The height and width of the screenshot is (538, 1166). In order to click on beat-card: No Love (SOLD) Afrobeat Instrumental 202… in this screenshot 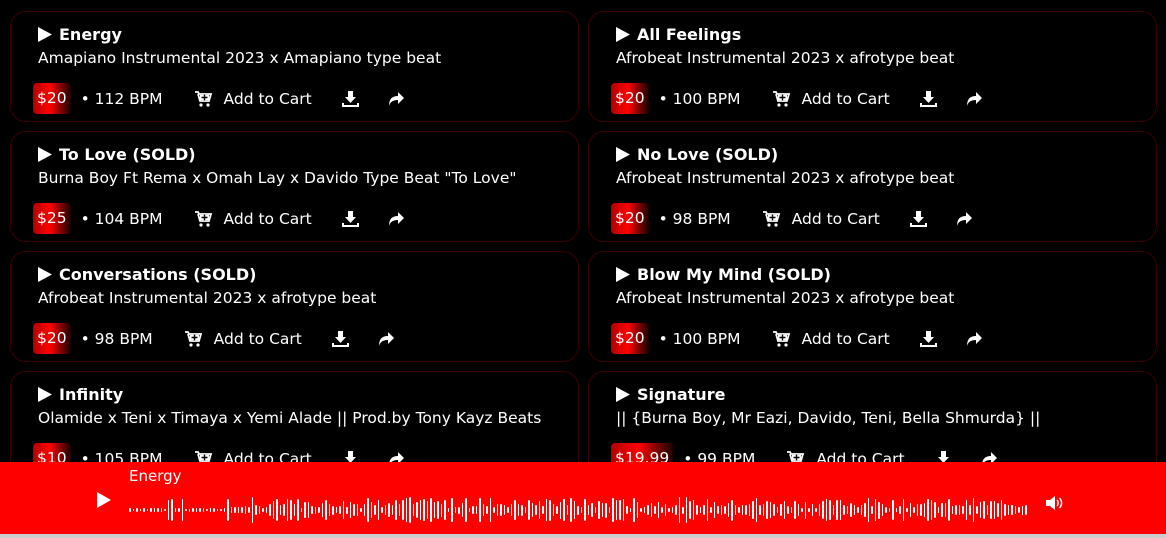, I will do `click(872, 186)`.